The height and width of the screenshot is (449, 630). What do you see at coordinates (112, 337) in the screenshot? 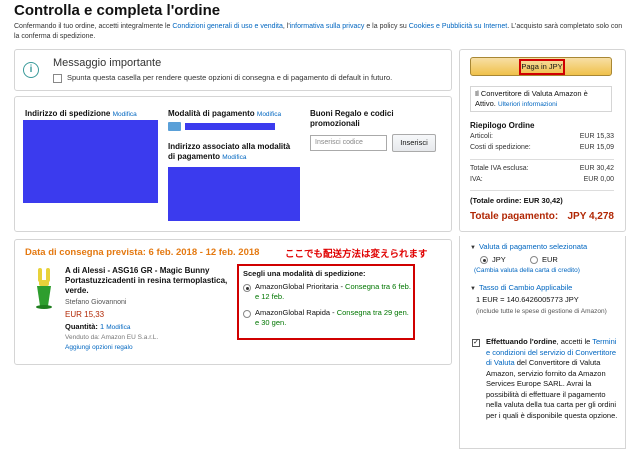
I see `sold-by: Venduto da: Amazon EU S.a.r.L.` at bounding box center [112, 337].